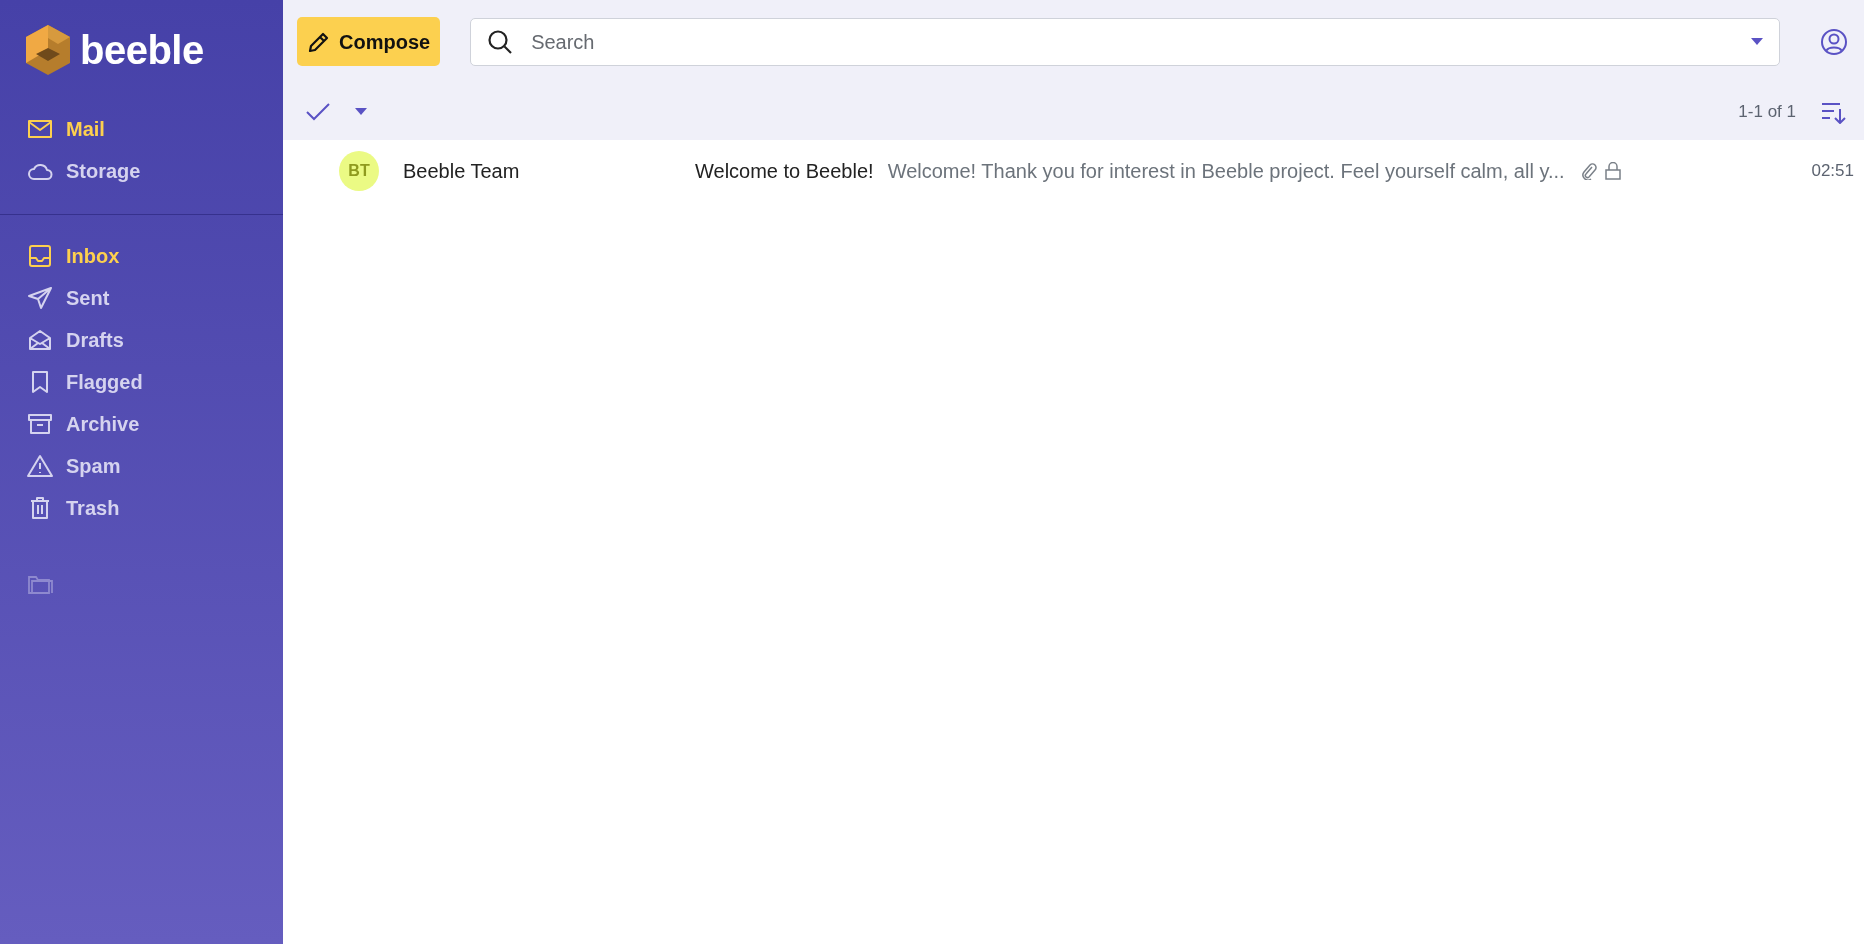 This screenshot has width=1864, height=944. What do you see at coordinates (1767, 111) in the screenshot?
I see `page-count: 1-1 of 1` at bounding box center [1767, 111].